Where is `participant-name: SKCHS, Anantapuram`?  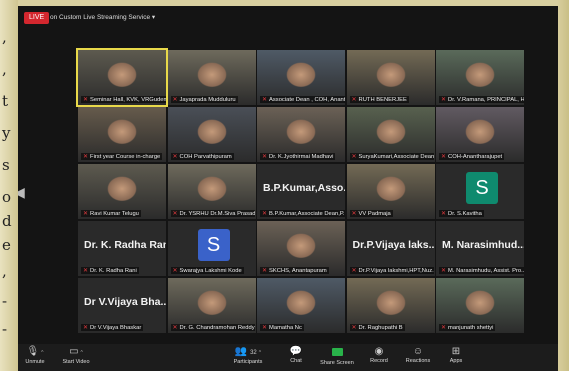 participant-name: SKCHS, Anantapuram is located at coordinates (298, 271).